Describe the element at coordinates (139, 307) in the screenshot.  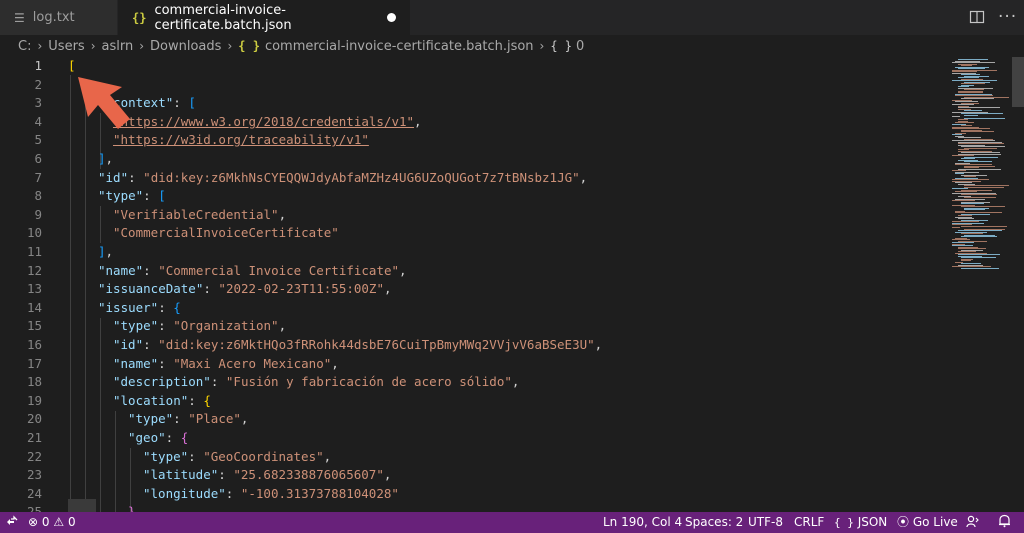
I see `code-line-14: "issuer": {` at that location.